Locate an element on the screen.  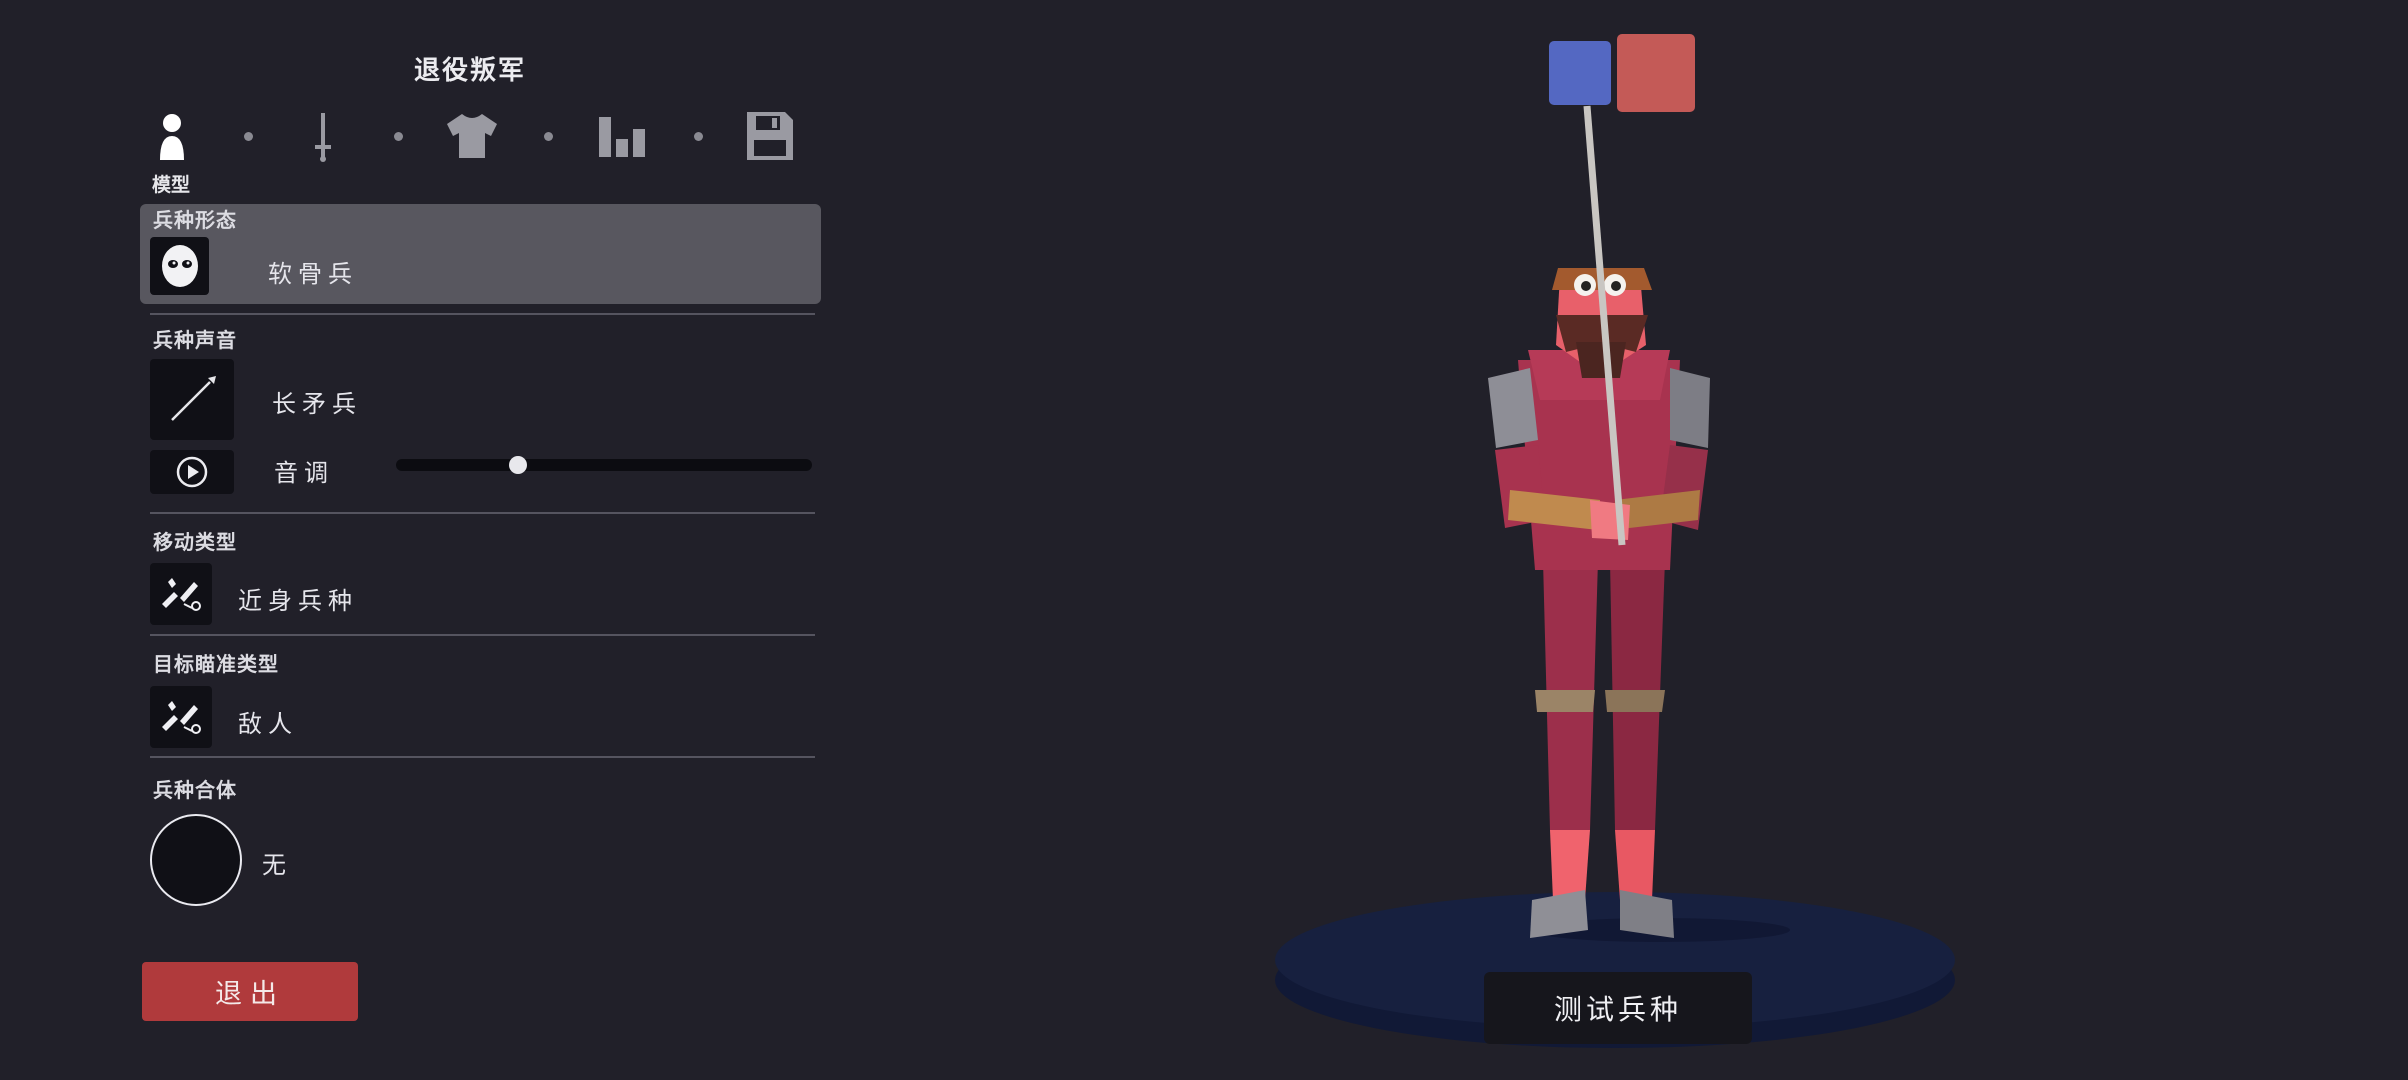
pitch-slider-thumb is located at coordinates (518, 465).